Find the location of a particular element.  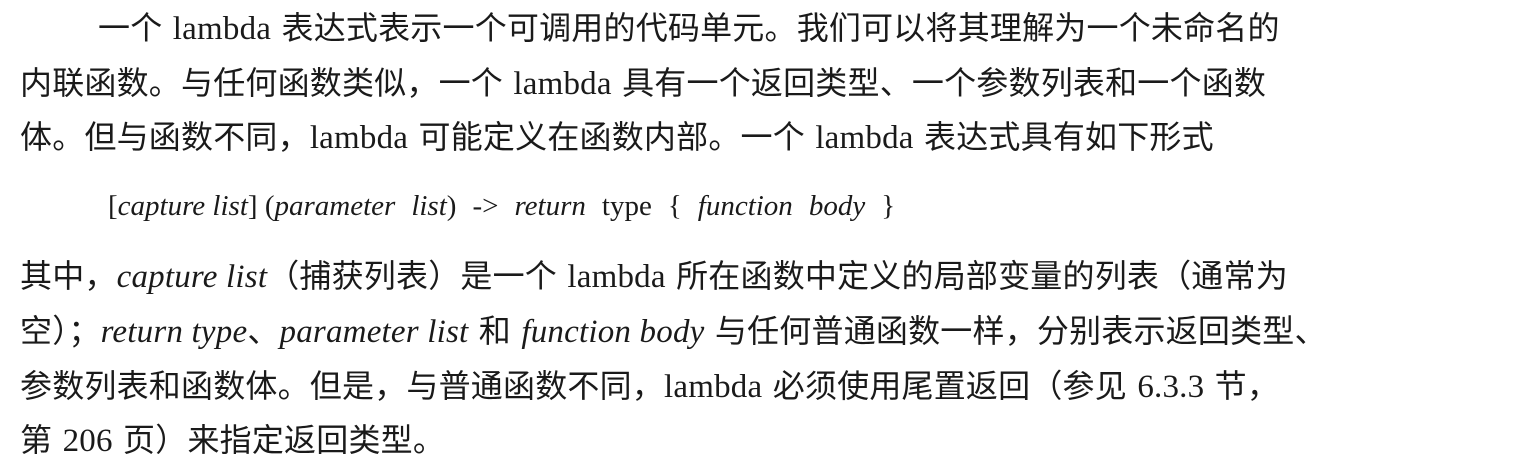

code-close-bracket: ] is located at coordinates (252, 206).